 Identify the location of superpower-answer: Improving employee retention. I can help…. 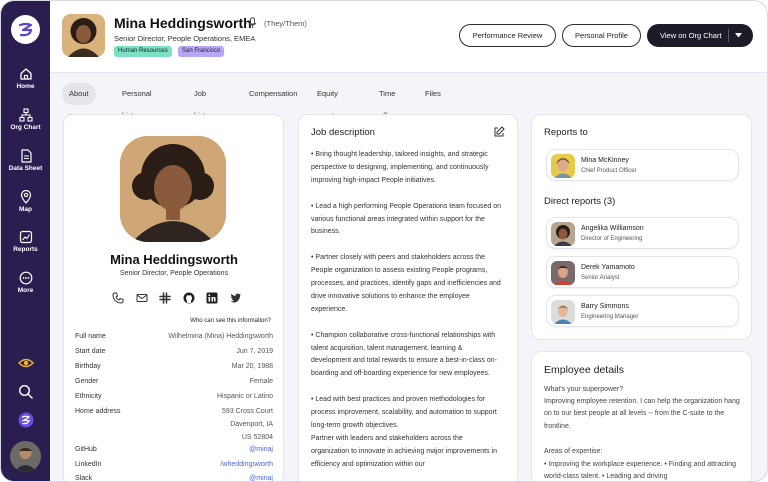
(642, 414).